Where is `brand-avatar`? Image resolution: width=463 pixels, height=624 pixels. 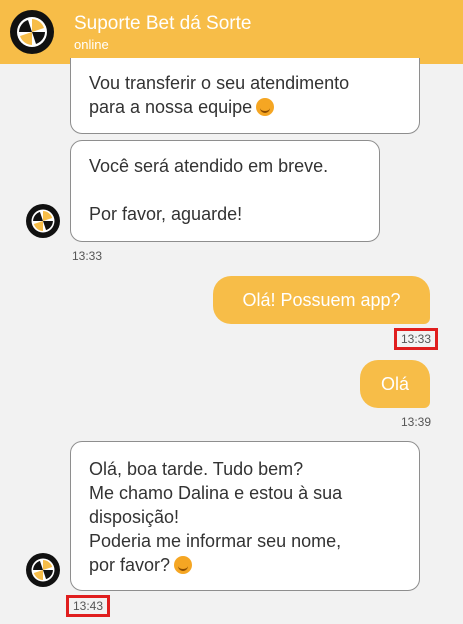
brand-avatar is located at coordinates (32, 32).